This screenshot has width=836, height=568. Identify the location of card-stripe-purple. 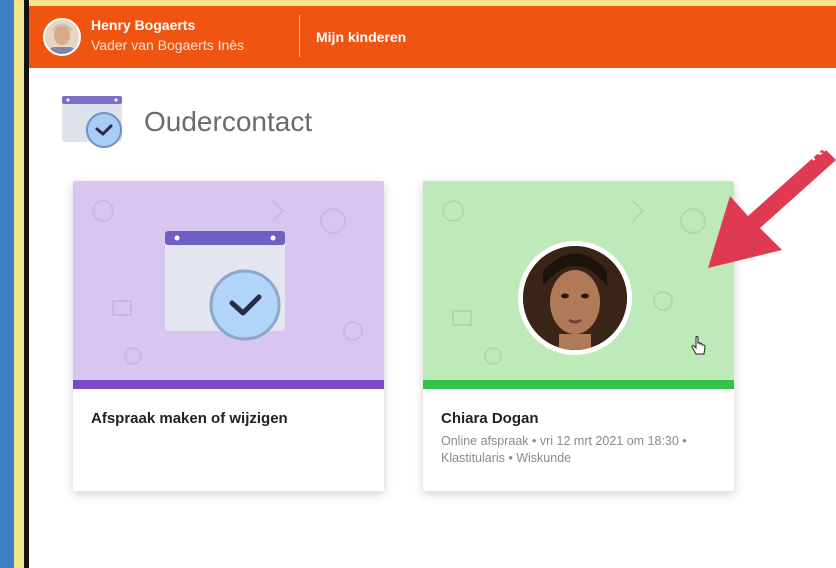
(228, 384).